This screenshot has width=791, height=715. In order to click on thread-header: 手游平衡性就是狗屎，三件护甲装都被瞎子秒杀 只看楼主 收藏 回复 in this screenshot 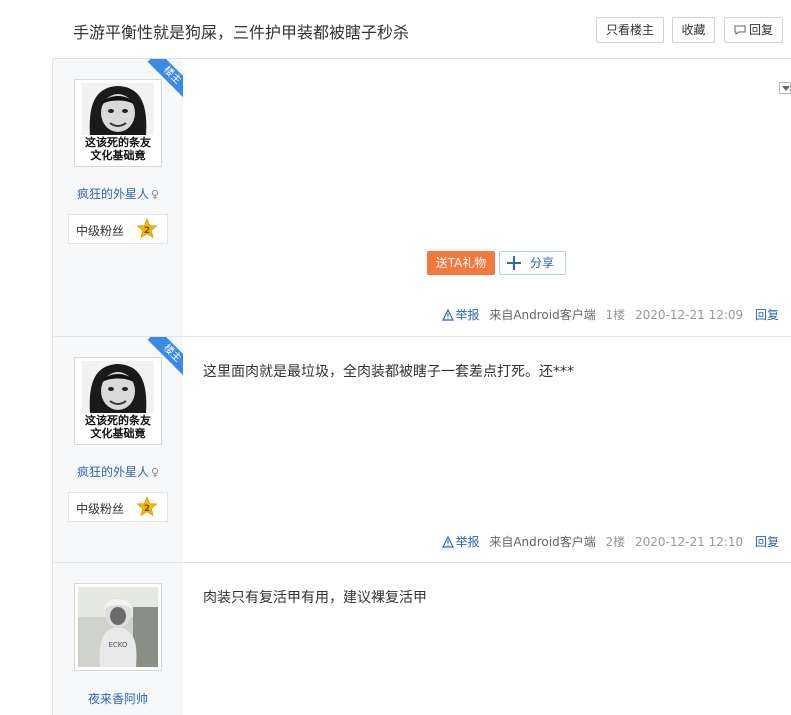, I will do `click(422, 29)`.